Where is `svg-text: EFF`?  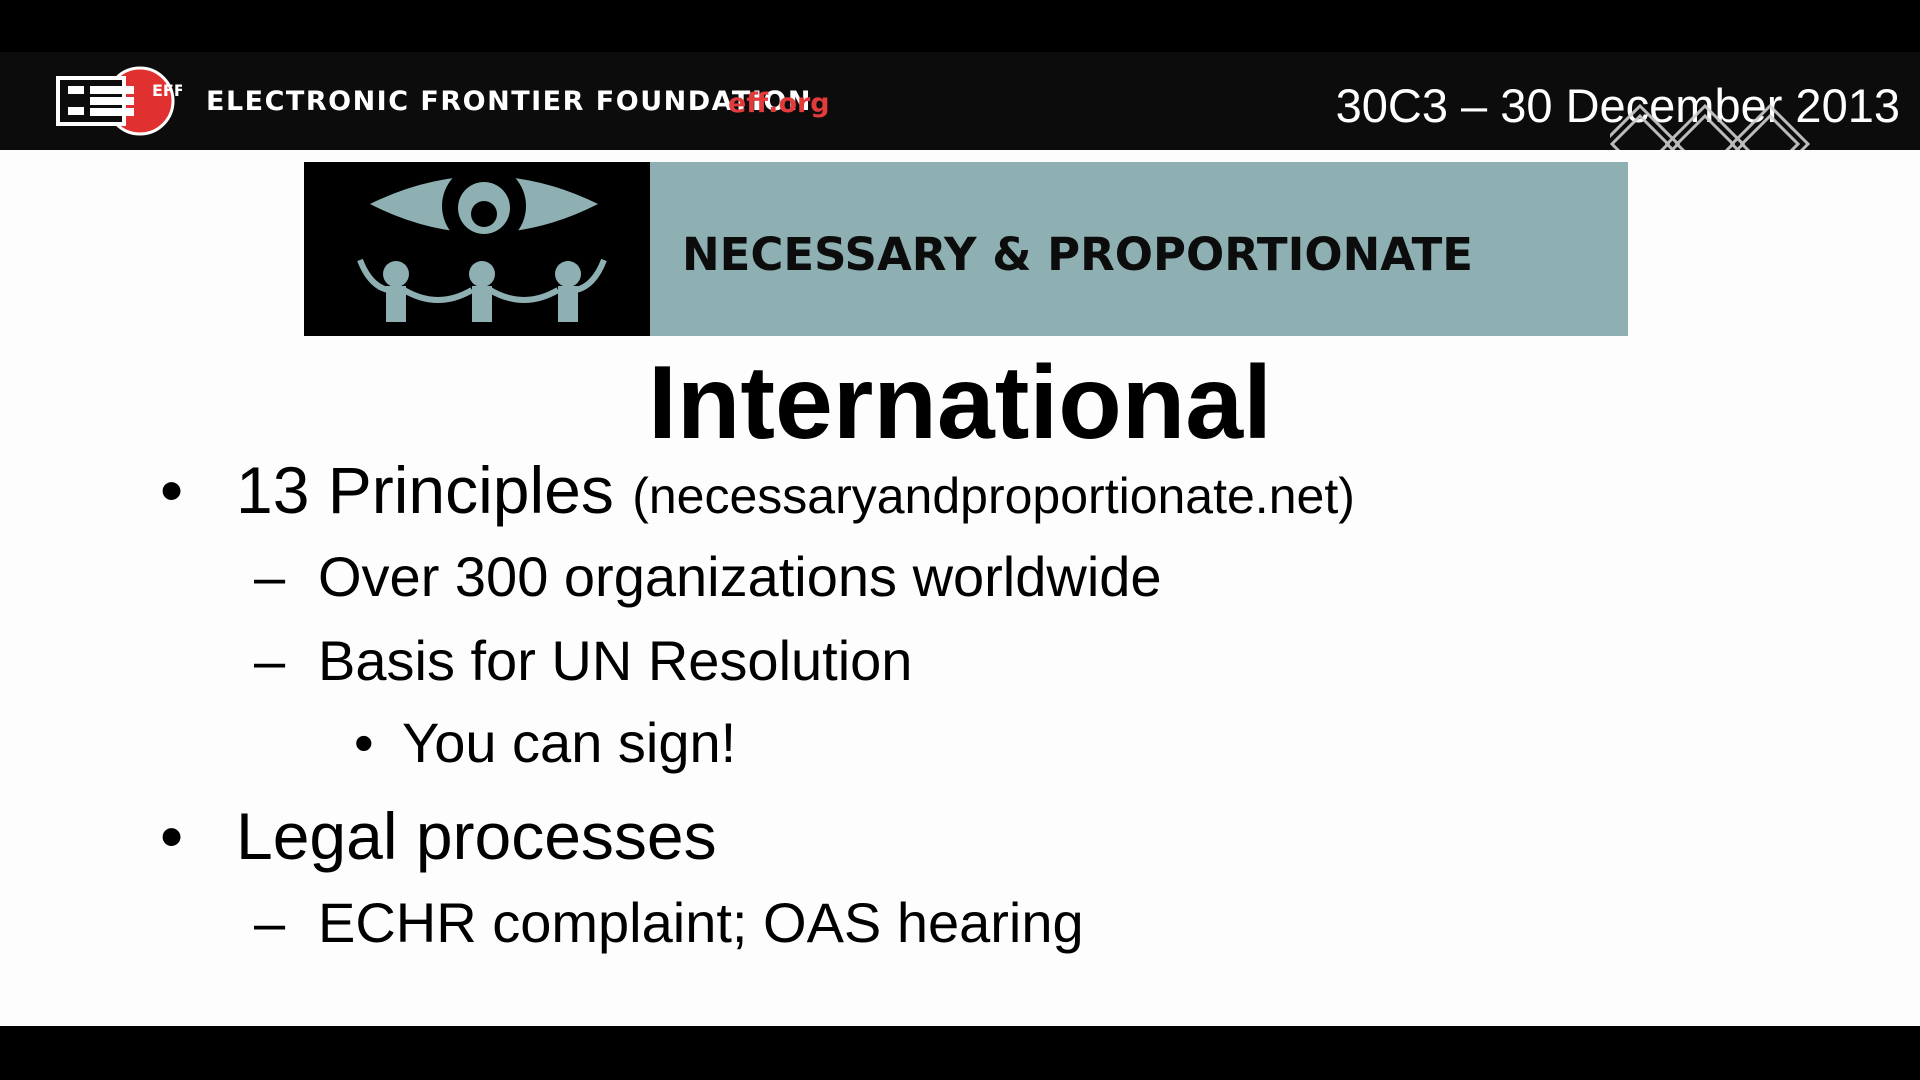
svg-text: EFF is located at coordinates (167, 90).